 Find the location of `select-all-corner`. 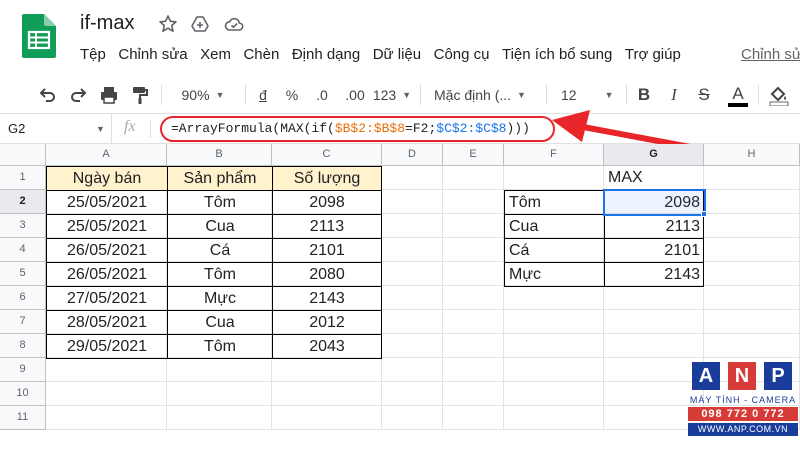

select-all-corner is located at coordinates (23, 155).